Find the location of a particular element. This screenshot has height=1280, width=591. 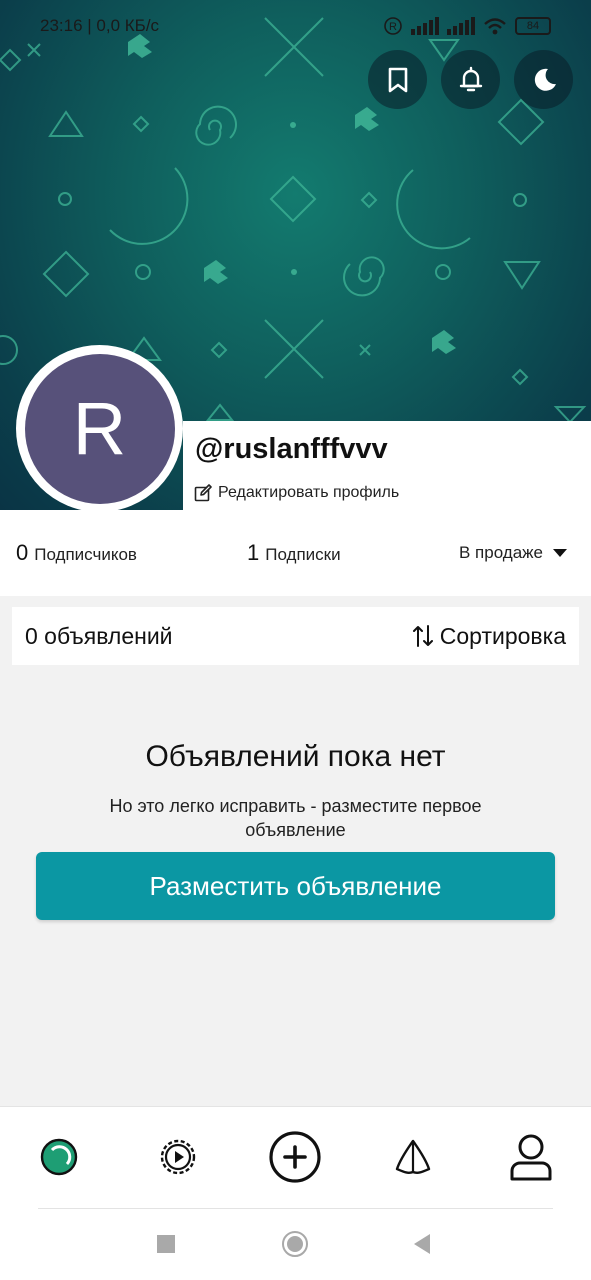

sort-icon is located at coordinates (422, 636).